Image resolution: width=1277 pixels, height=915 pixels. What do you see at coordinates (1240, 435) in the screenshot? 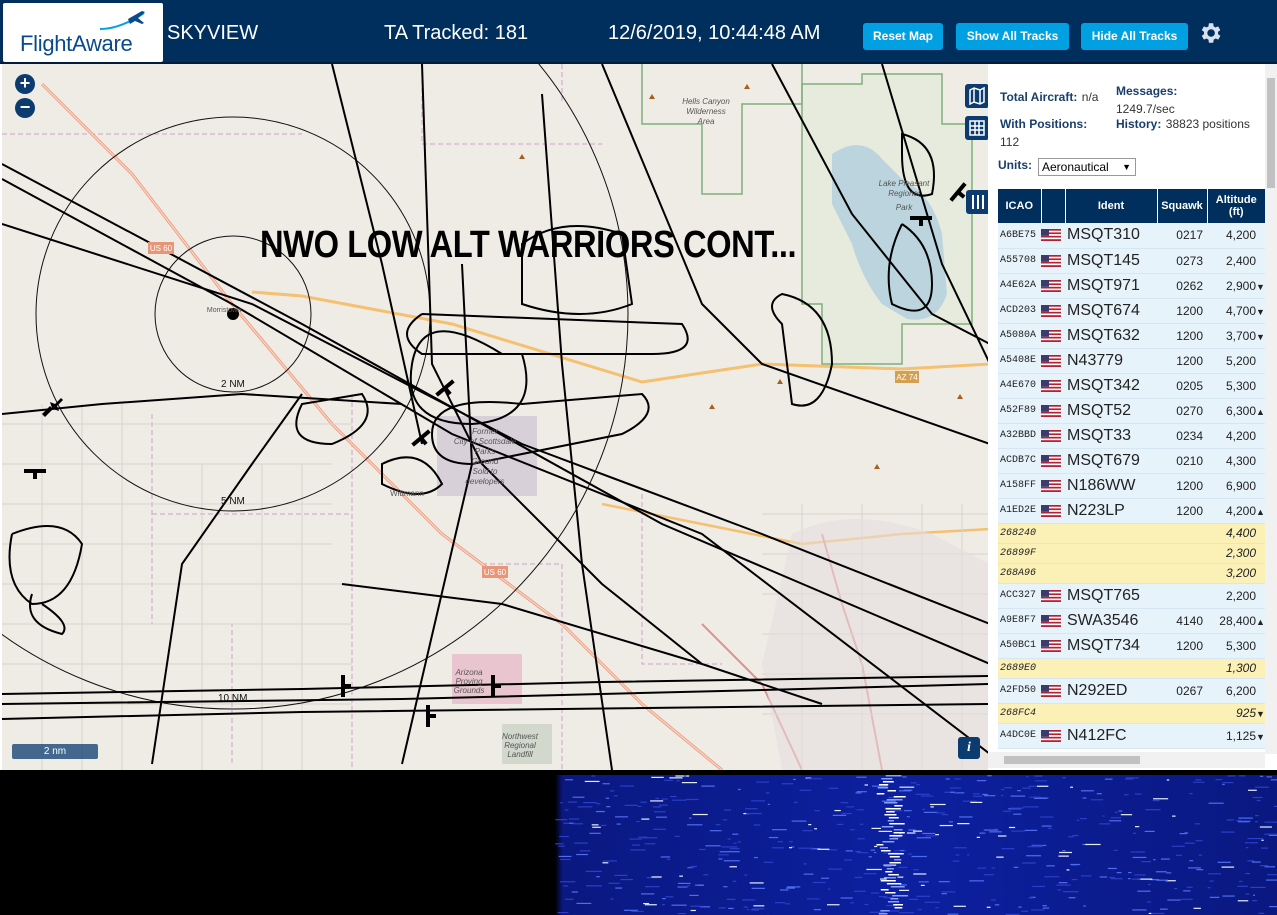
I see `altitude-value: 4,200` at bounding box center [1240, 435].